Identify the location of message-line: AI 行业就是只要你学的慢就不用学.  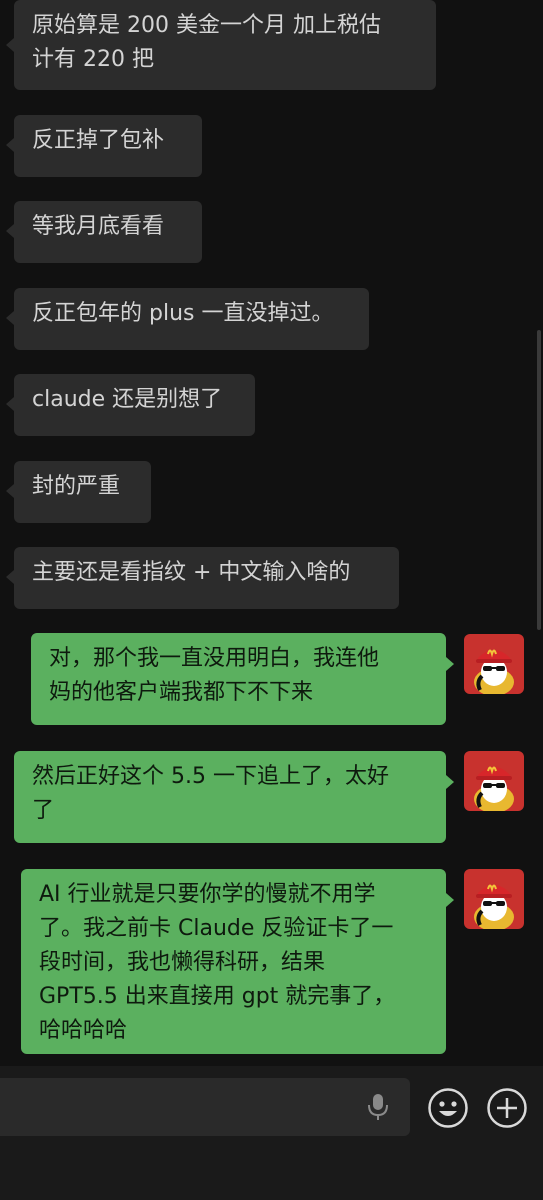
(207, 894).